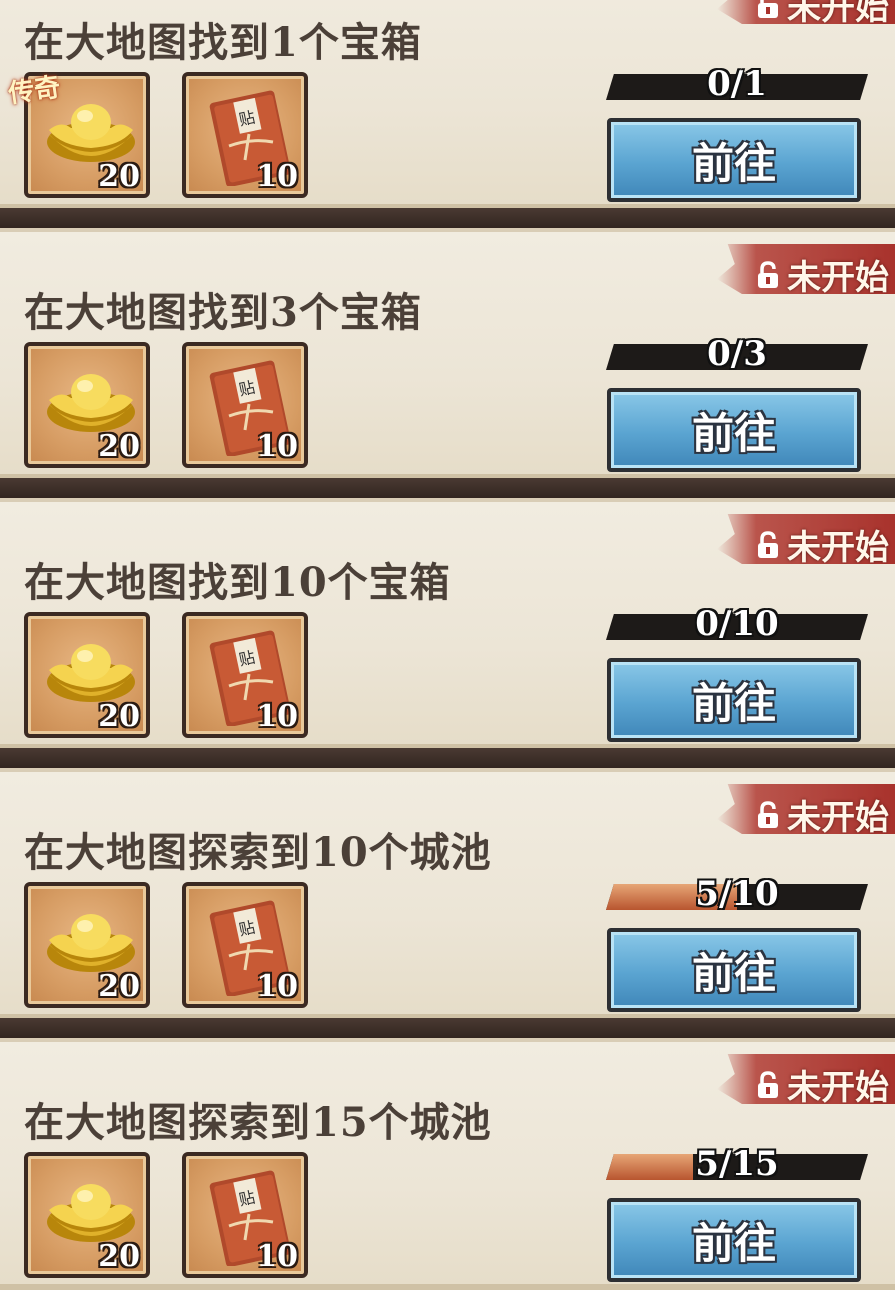 This screenshot has width=895, height=1290. Describe the element at coordinates (258, 1122) in the screenshot. I see `task-title: 在大地图探索到15个城池` at that location.